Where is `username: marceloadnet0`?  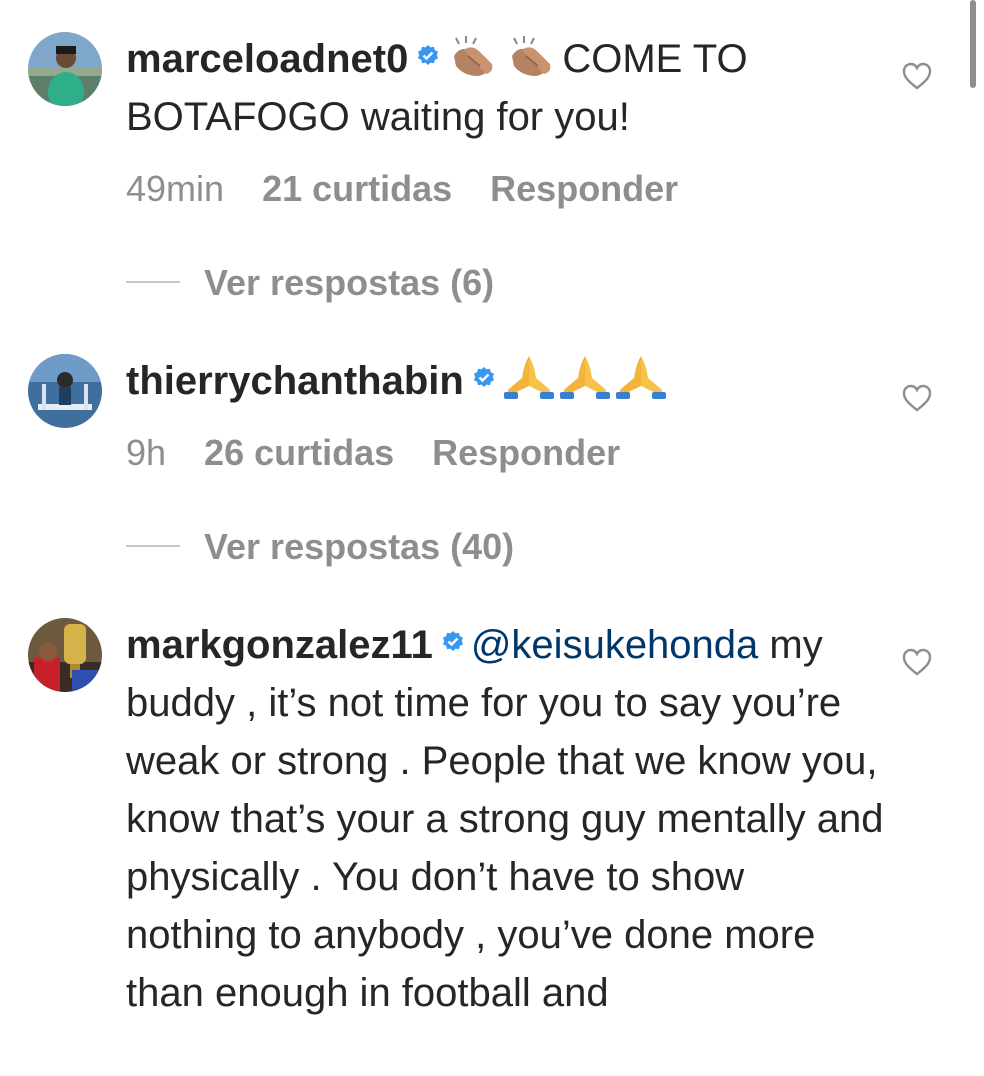
username: marceloadnet0 is located at coordinates (267, 59).